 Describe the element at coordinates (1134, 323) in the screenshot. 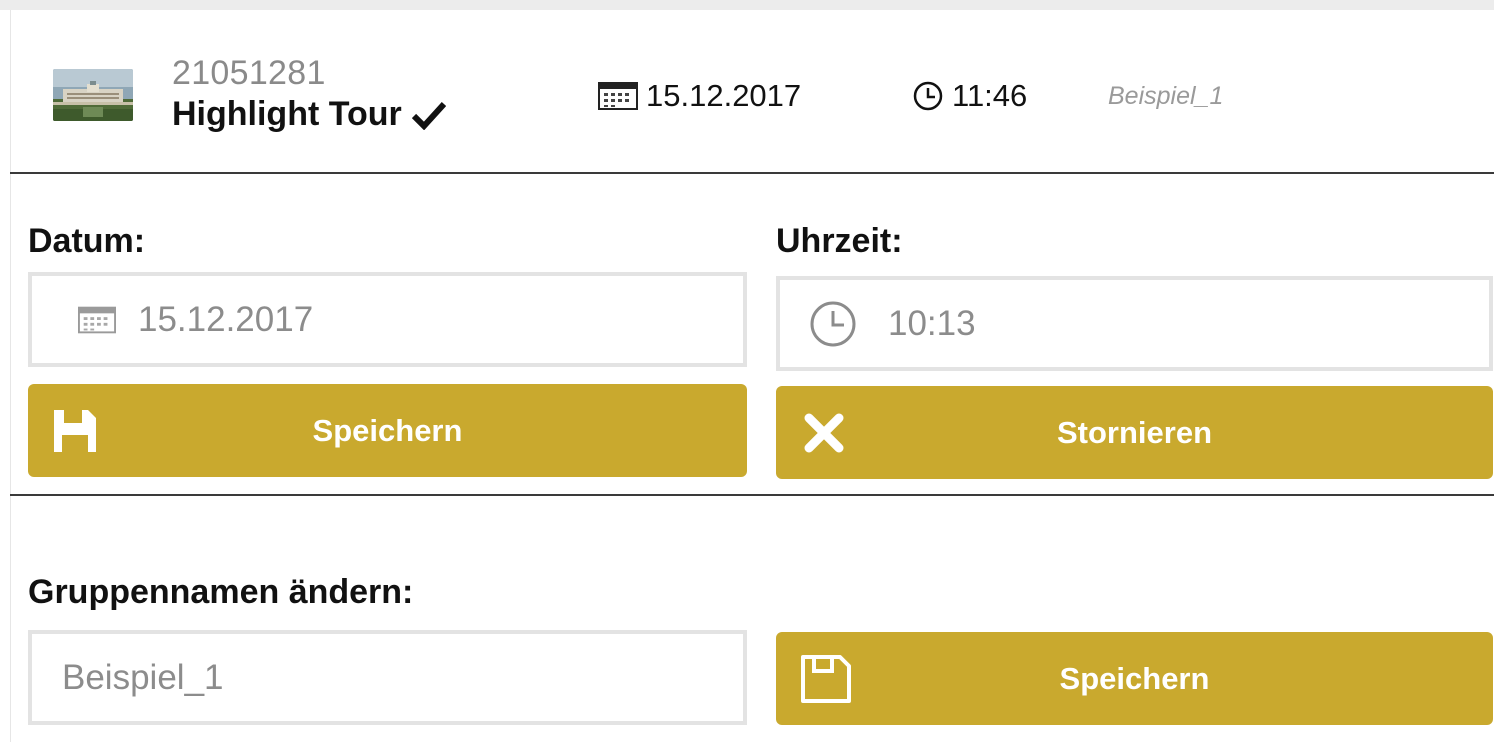

I see `time-input: 10:13` at that location.